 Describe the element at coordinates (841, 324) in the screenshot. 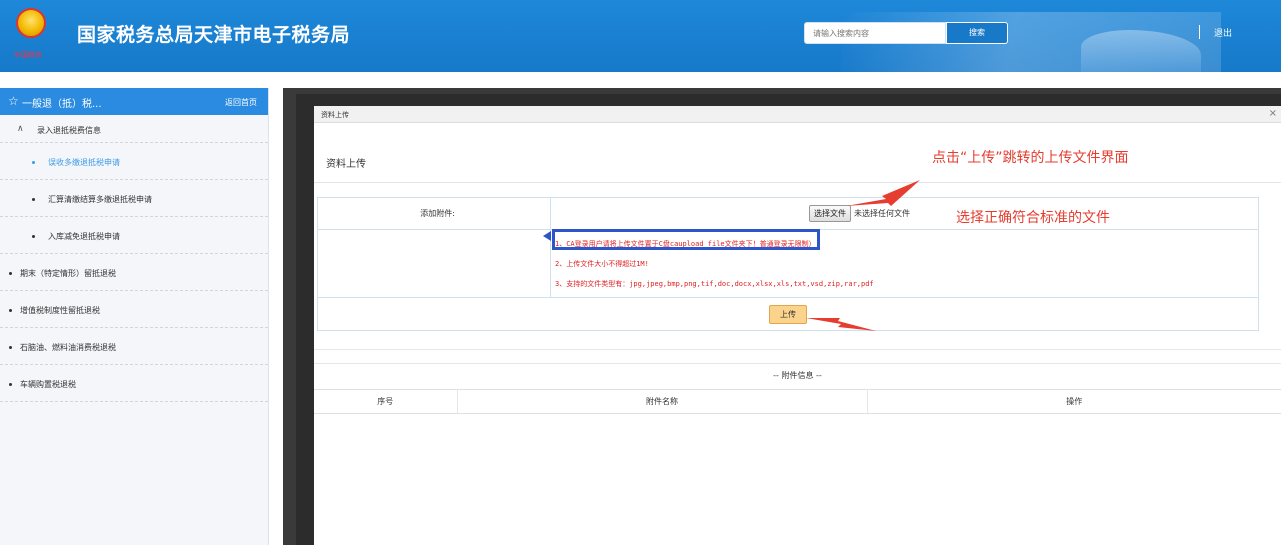

I see `arrow-to-upload` at that location.